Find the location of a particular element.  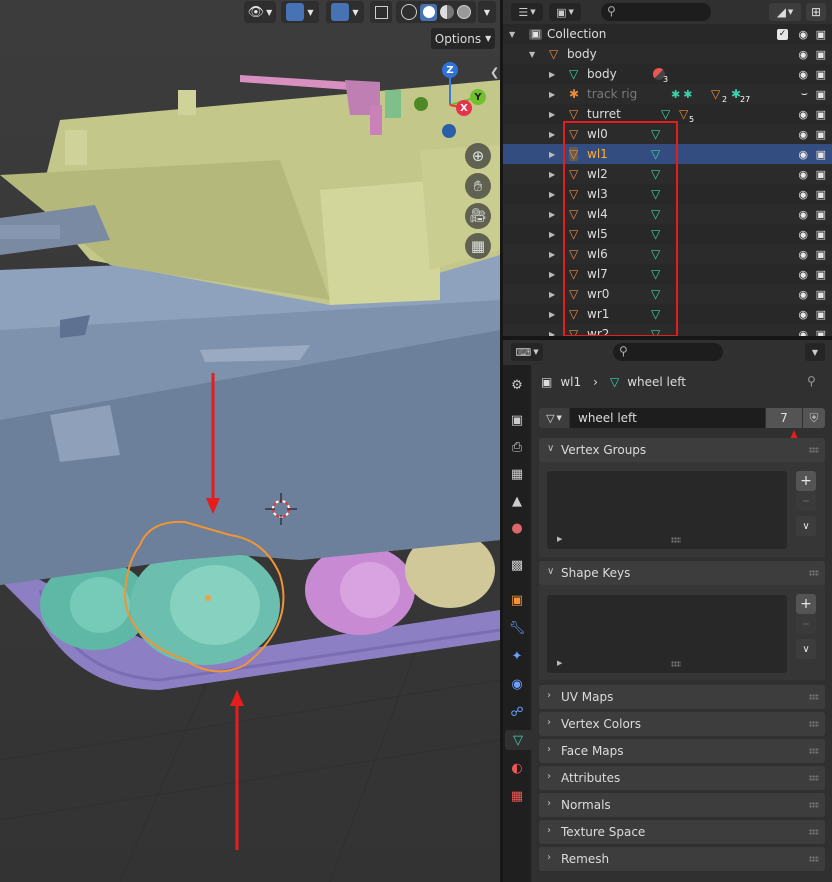

tab-material: ◐ is located at coordinates (517, 768).